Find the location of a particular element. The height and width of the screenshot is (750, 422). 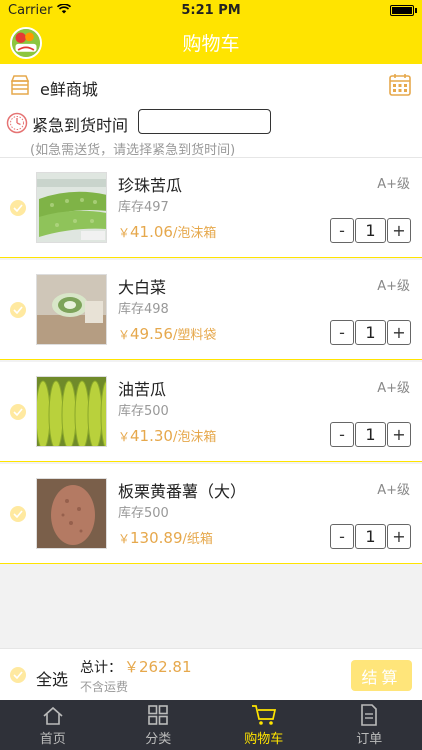

battery-icon is located at coordinates (402, 10).